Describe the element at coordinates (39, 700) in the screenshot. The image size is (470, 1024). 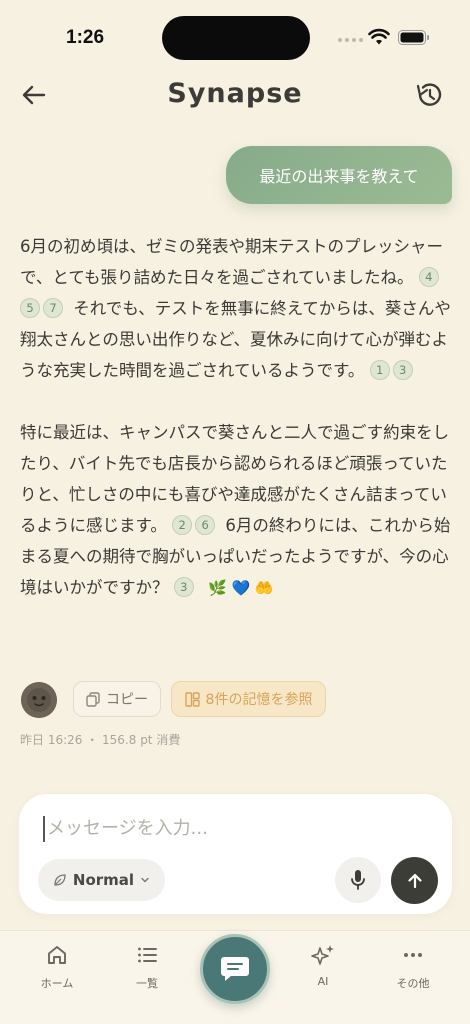
I see `assistant-avatar` at that location.